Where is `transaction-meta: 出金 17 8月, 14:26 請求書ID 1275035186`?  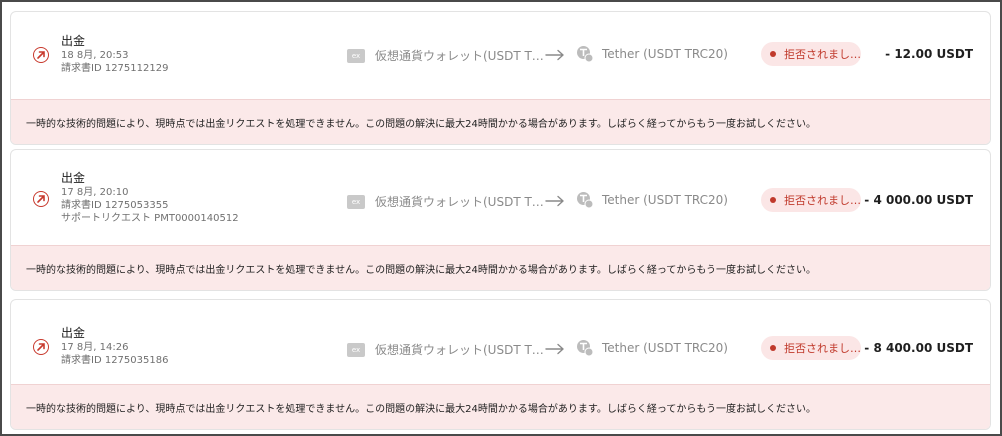 transaction-meta: 出金 17 8月, 14:26 請求書ID 1275035186 is located at coordinates (114, 346).